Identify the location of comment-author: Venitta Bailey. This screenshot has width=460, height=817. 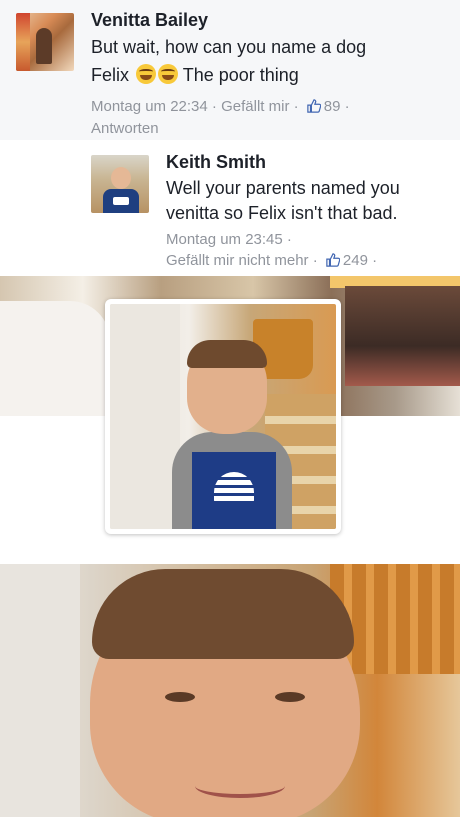
(149, 20).